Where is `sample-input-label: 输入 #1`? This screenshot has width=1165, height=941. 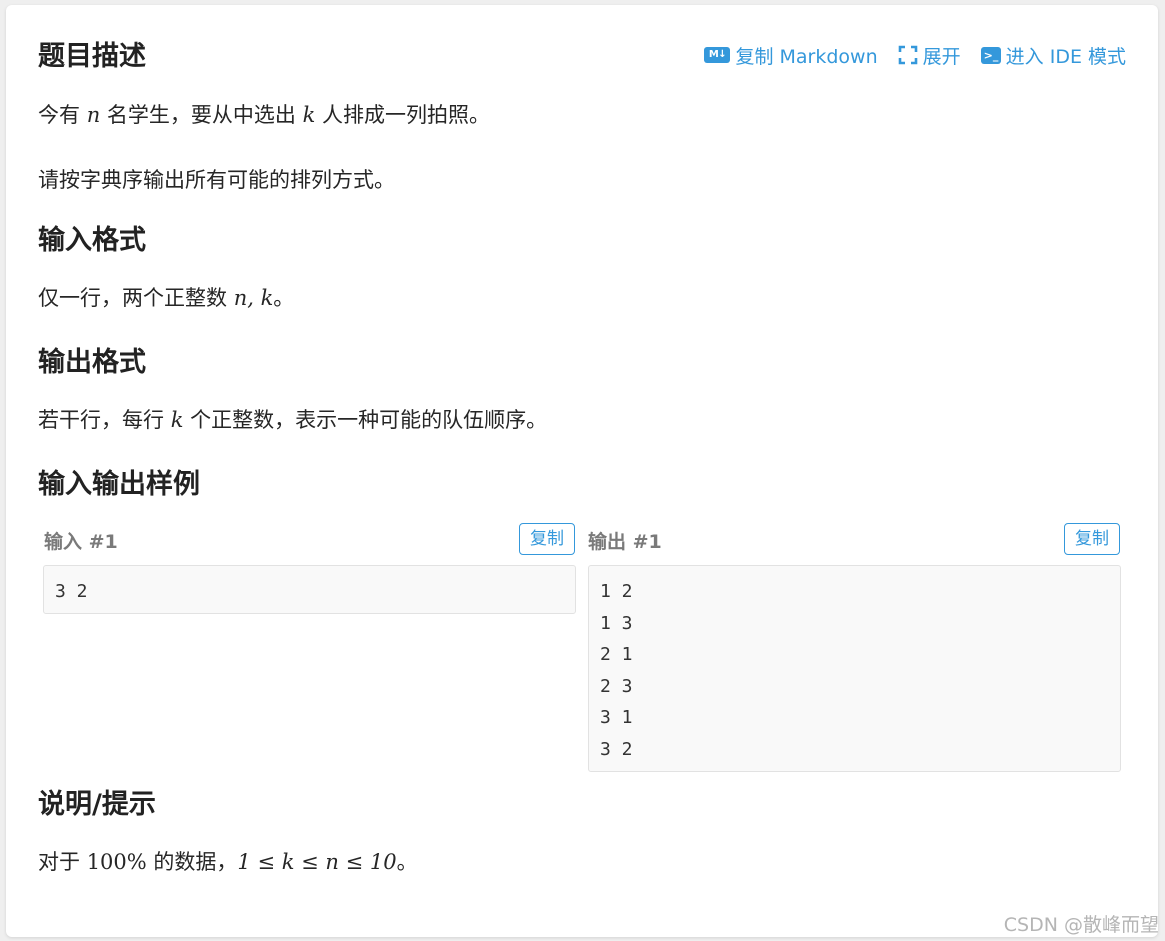
sample-input-label: 输入 #1 is located at coordinates (81, 542).